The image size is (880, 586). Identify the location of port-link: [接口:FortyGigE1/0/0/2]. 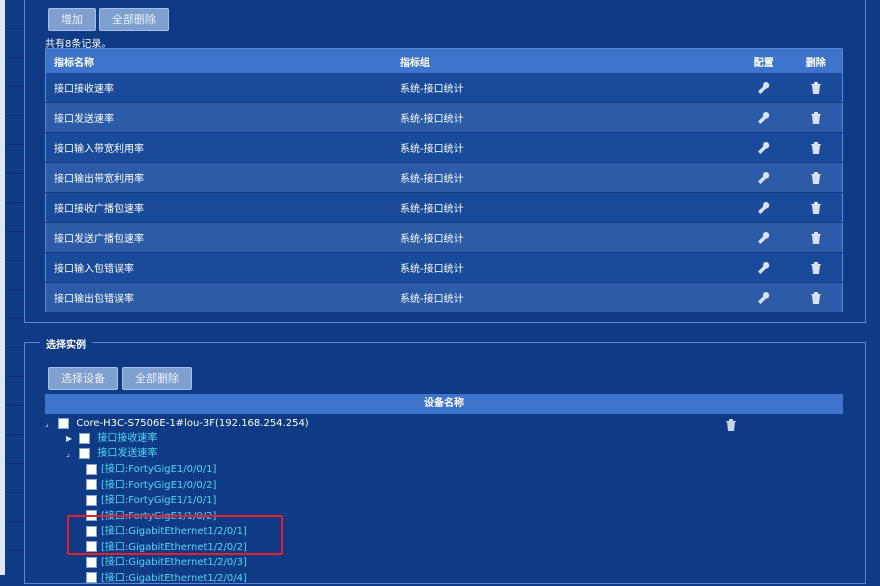
(158, 485).